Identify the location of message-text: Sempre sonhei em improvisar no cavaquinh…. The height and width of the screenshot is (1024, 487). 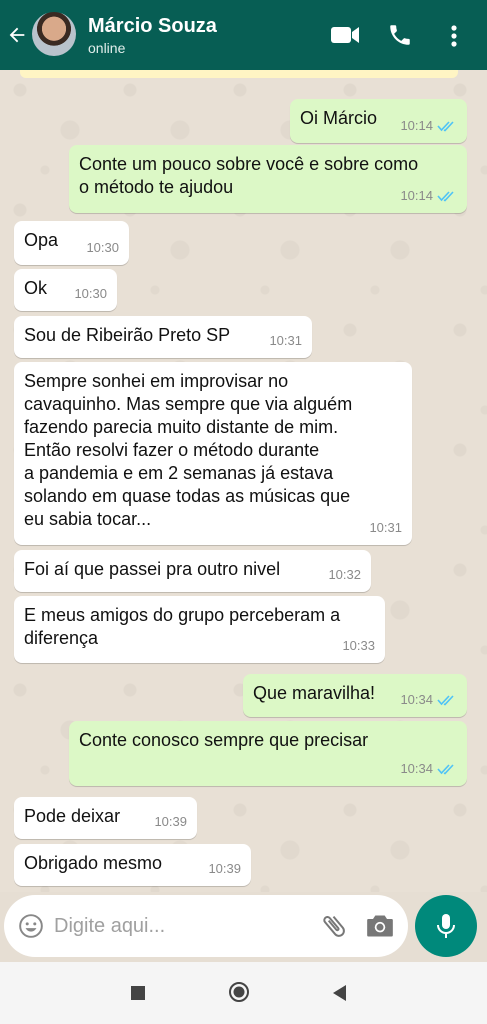
(188, 450).